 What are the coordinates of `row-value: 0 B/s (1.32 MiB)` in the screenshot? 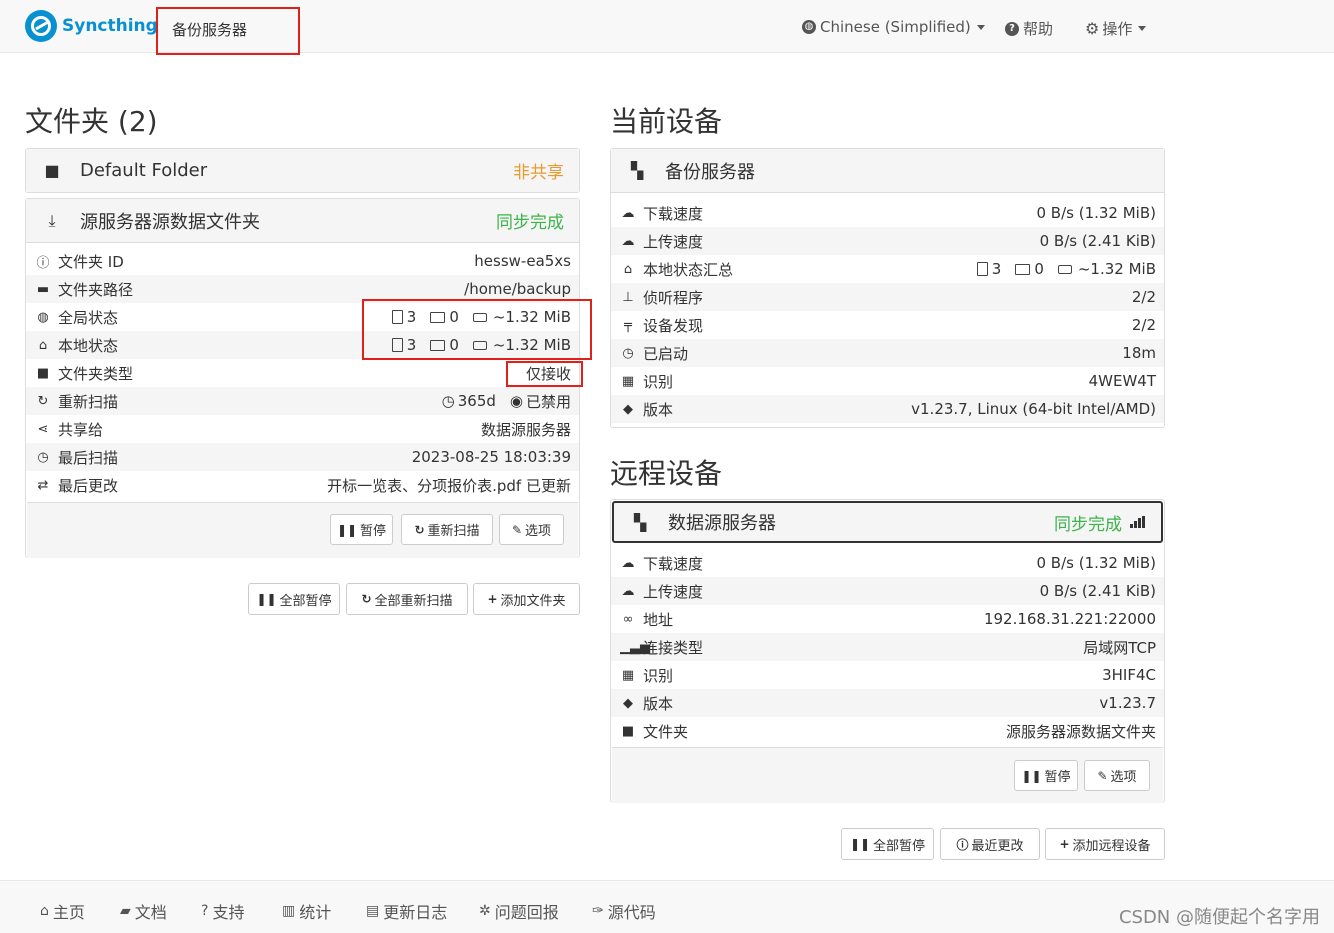 It's located at (1096, 563).